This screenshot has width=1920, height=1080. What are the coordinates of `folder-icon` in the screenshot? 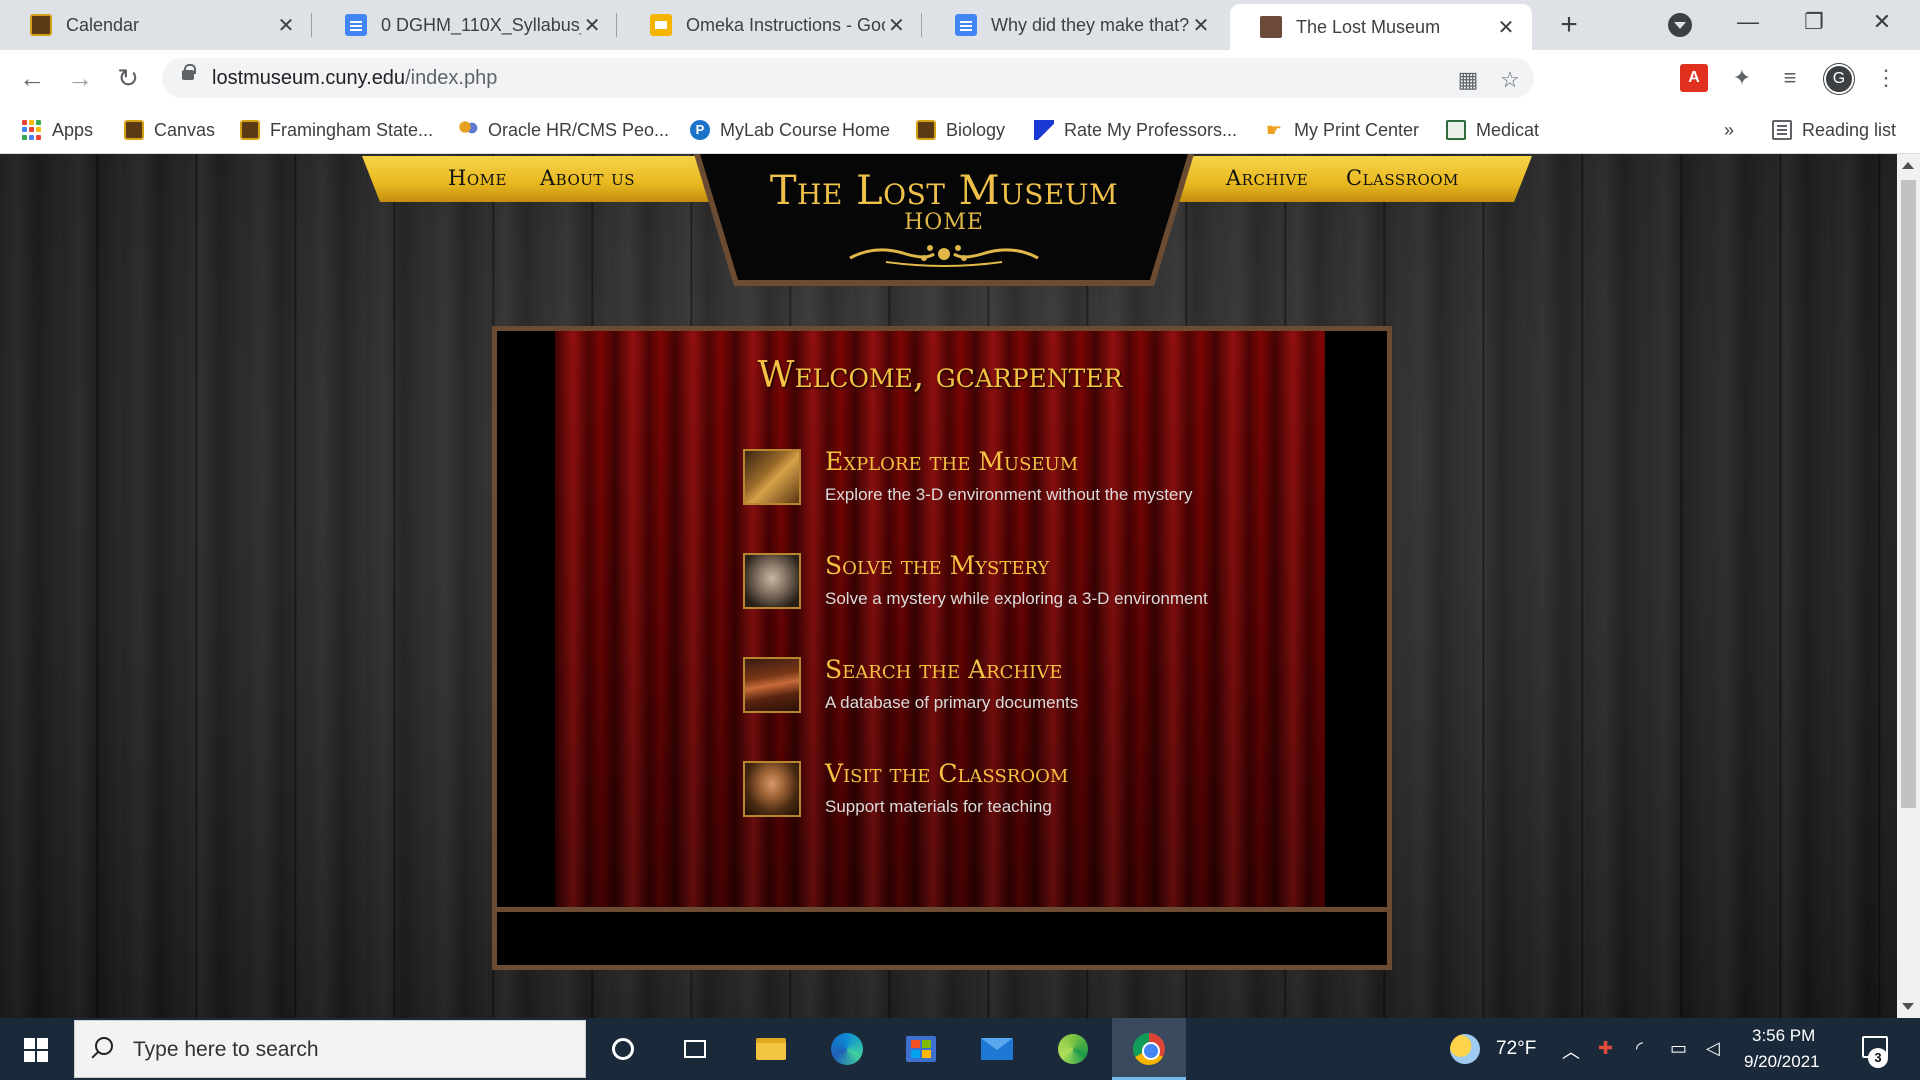 It's located at (771, 1049).